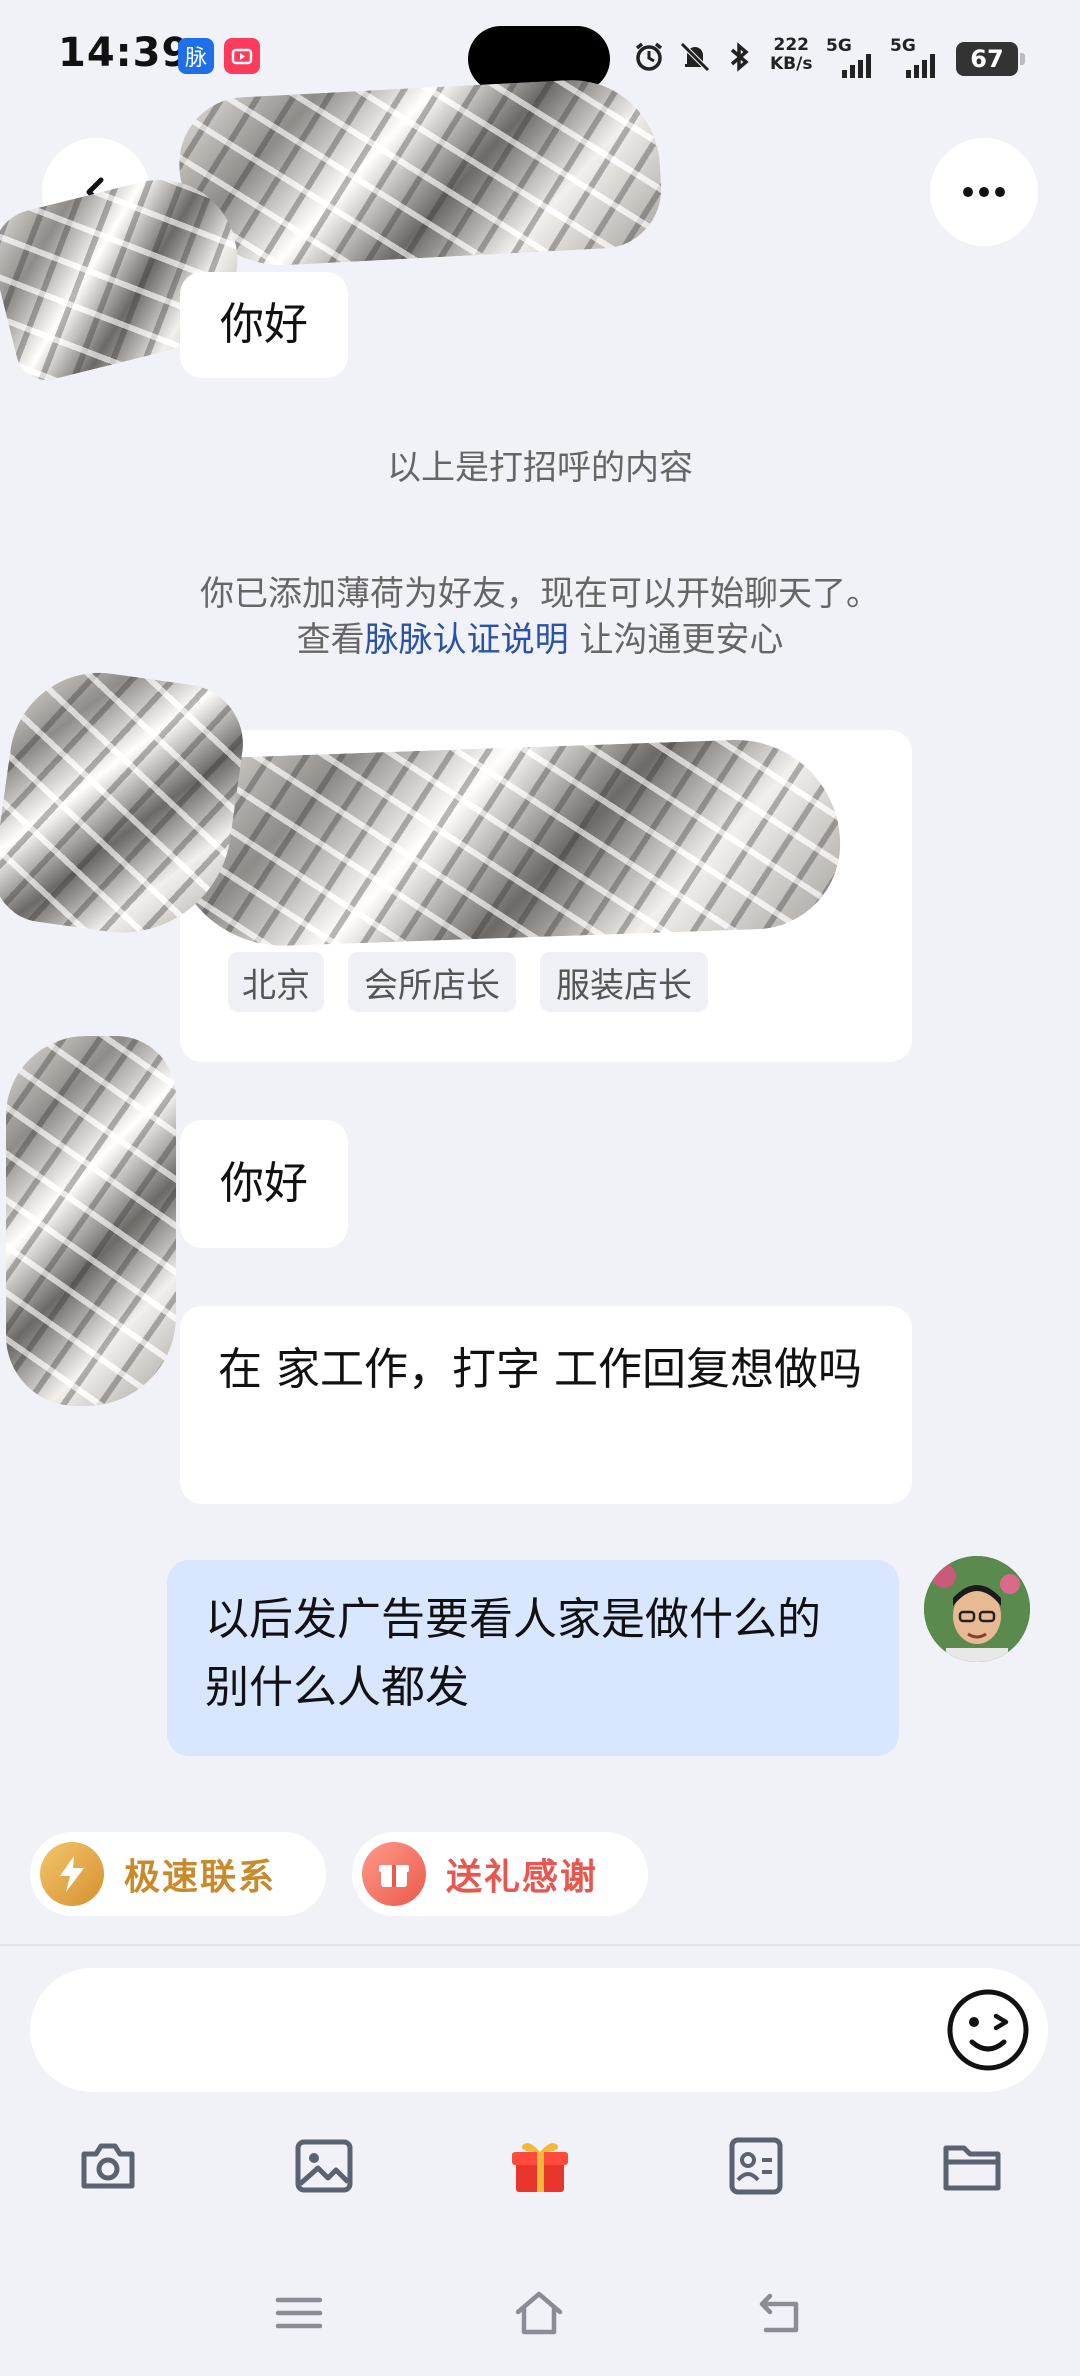 The image size is (1080, 2376). What do you see at coordinates (505, 843) in the screenshot?
I see `redacted-profile-info` at bounding box center [505, 843].